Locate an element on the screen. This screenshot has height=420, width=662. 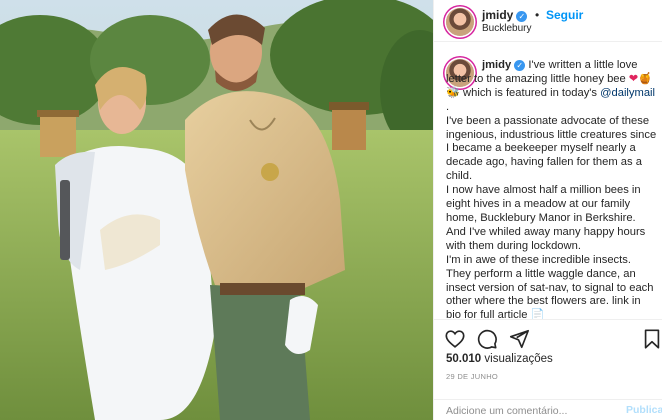
avatar is located at coordinates (460, 22).